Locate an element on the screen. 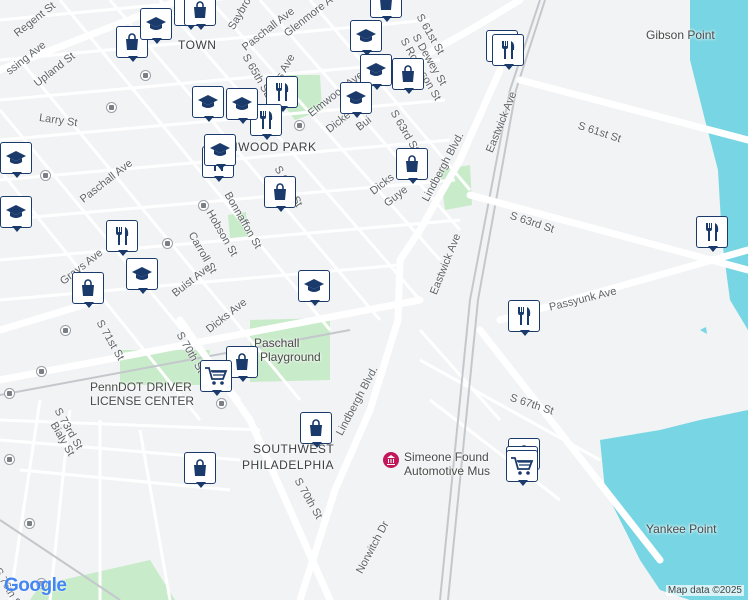  map-attribution: Map data ©2025 is located at coordinates (704, 590).